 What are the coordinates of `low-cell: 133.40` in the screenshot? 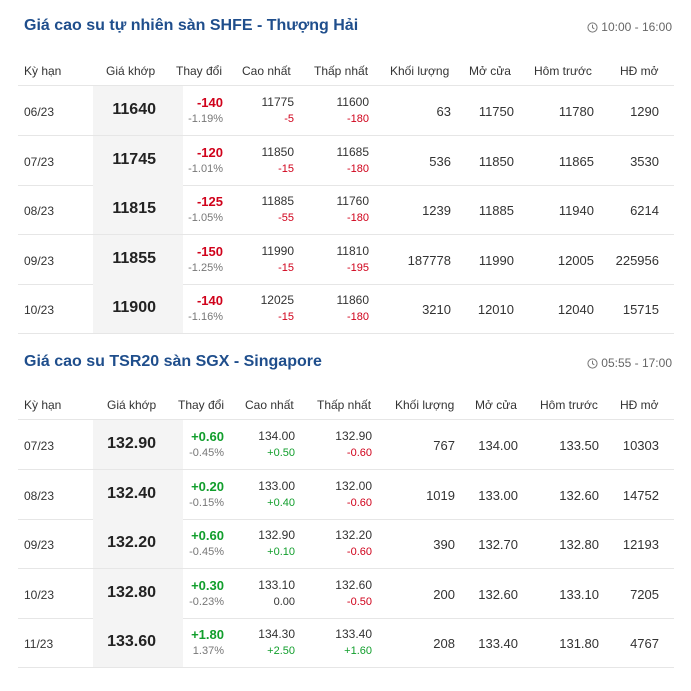 It's located at (353, 634).